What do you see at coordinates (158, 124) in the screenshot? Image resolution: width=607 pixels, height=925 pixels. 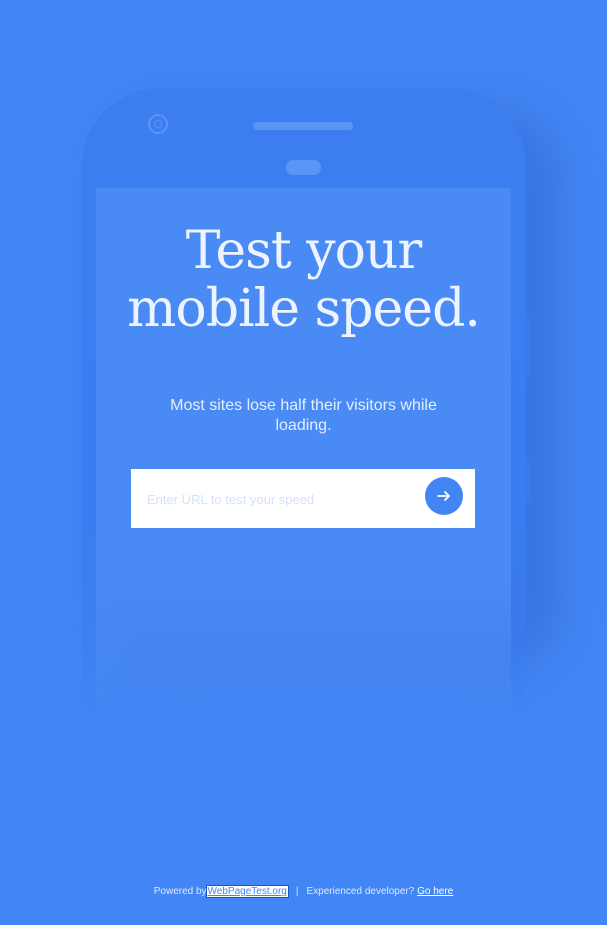 I see `camera-icon` at bounding box center [158, 124].